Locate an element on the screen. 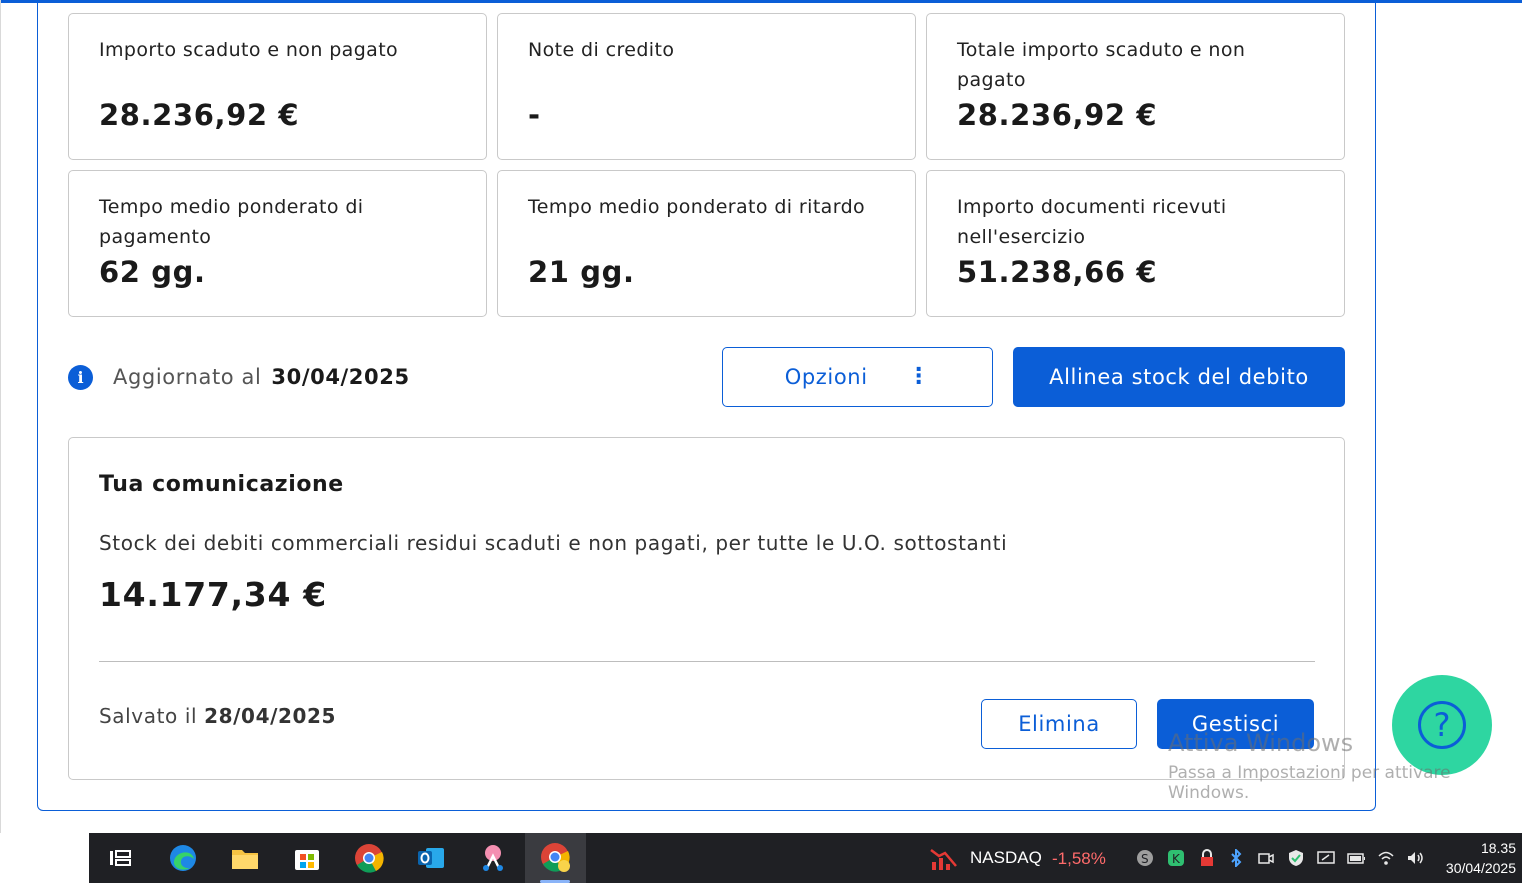 Image resolution: width=1522 pixels, height=883 pixels. communication-value: 14.177,34 € is located at coordinates (213, 594).